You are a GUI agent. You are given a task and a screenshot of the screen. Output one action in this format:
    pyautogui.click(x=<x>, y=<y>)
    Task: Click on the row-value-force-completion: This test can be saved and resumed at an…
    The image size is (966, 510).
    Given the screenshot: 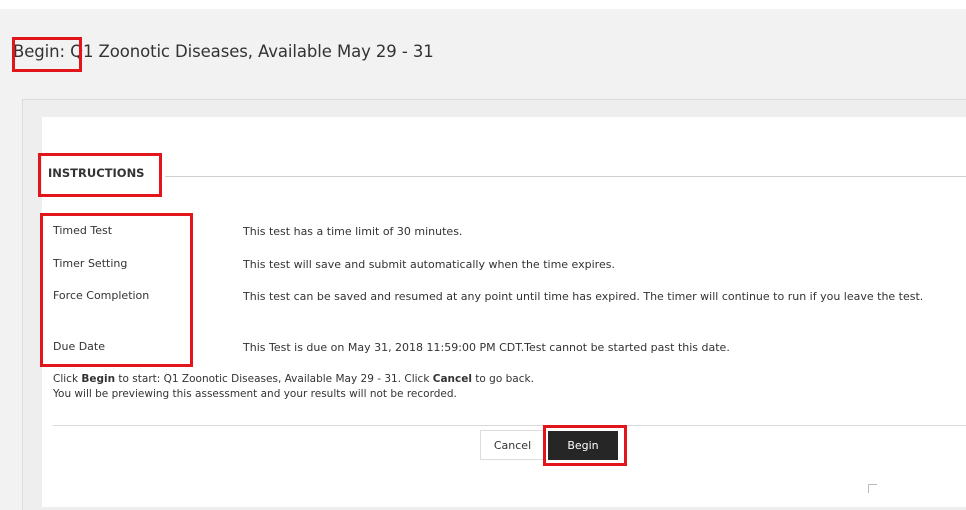 What is the action you would take?
    pyautogui.click(x=583, y=296)
    